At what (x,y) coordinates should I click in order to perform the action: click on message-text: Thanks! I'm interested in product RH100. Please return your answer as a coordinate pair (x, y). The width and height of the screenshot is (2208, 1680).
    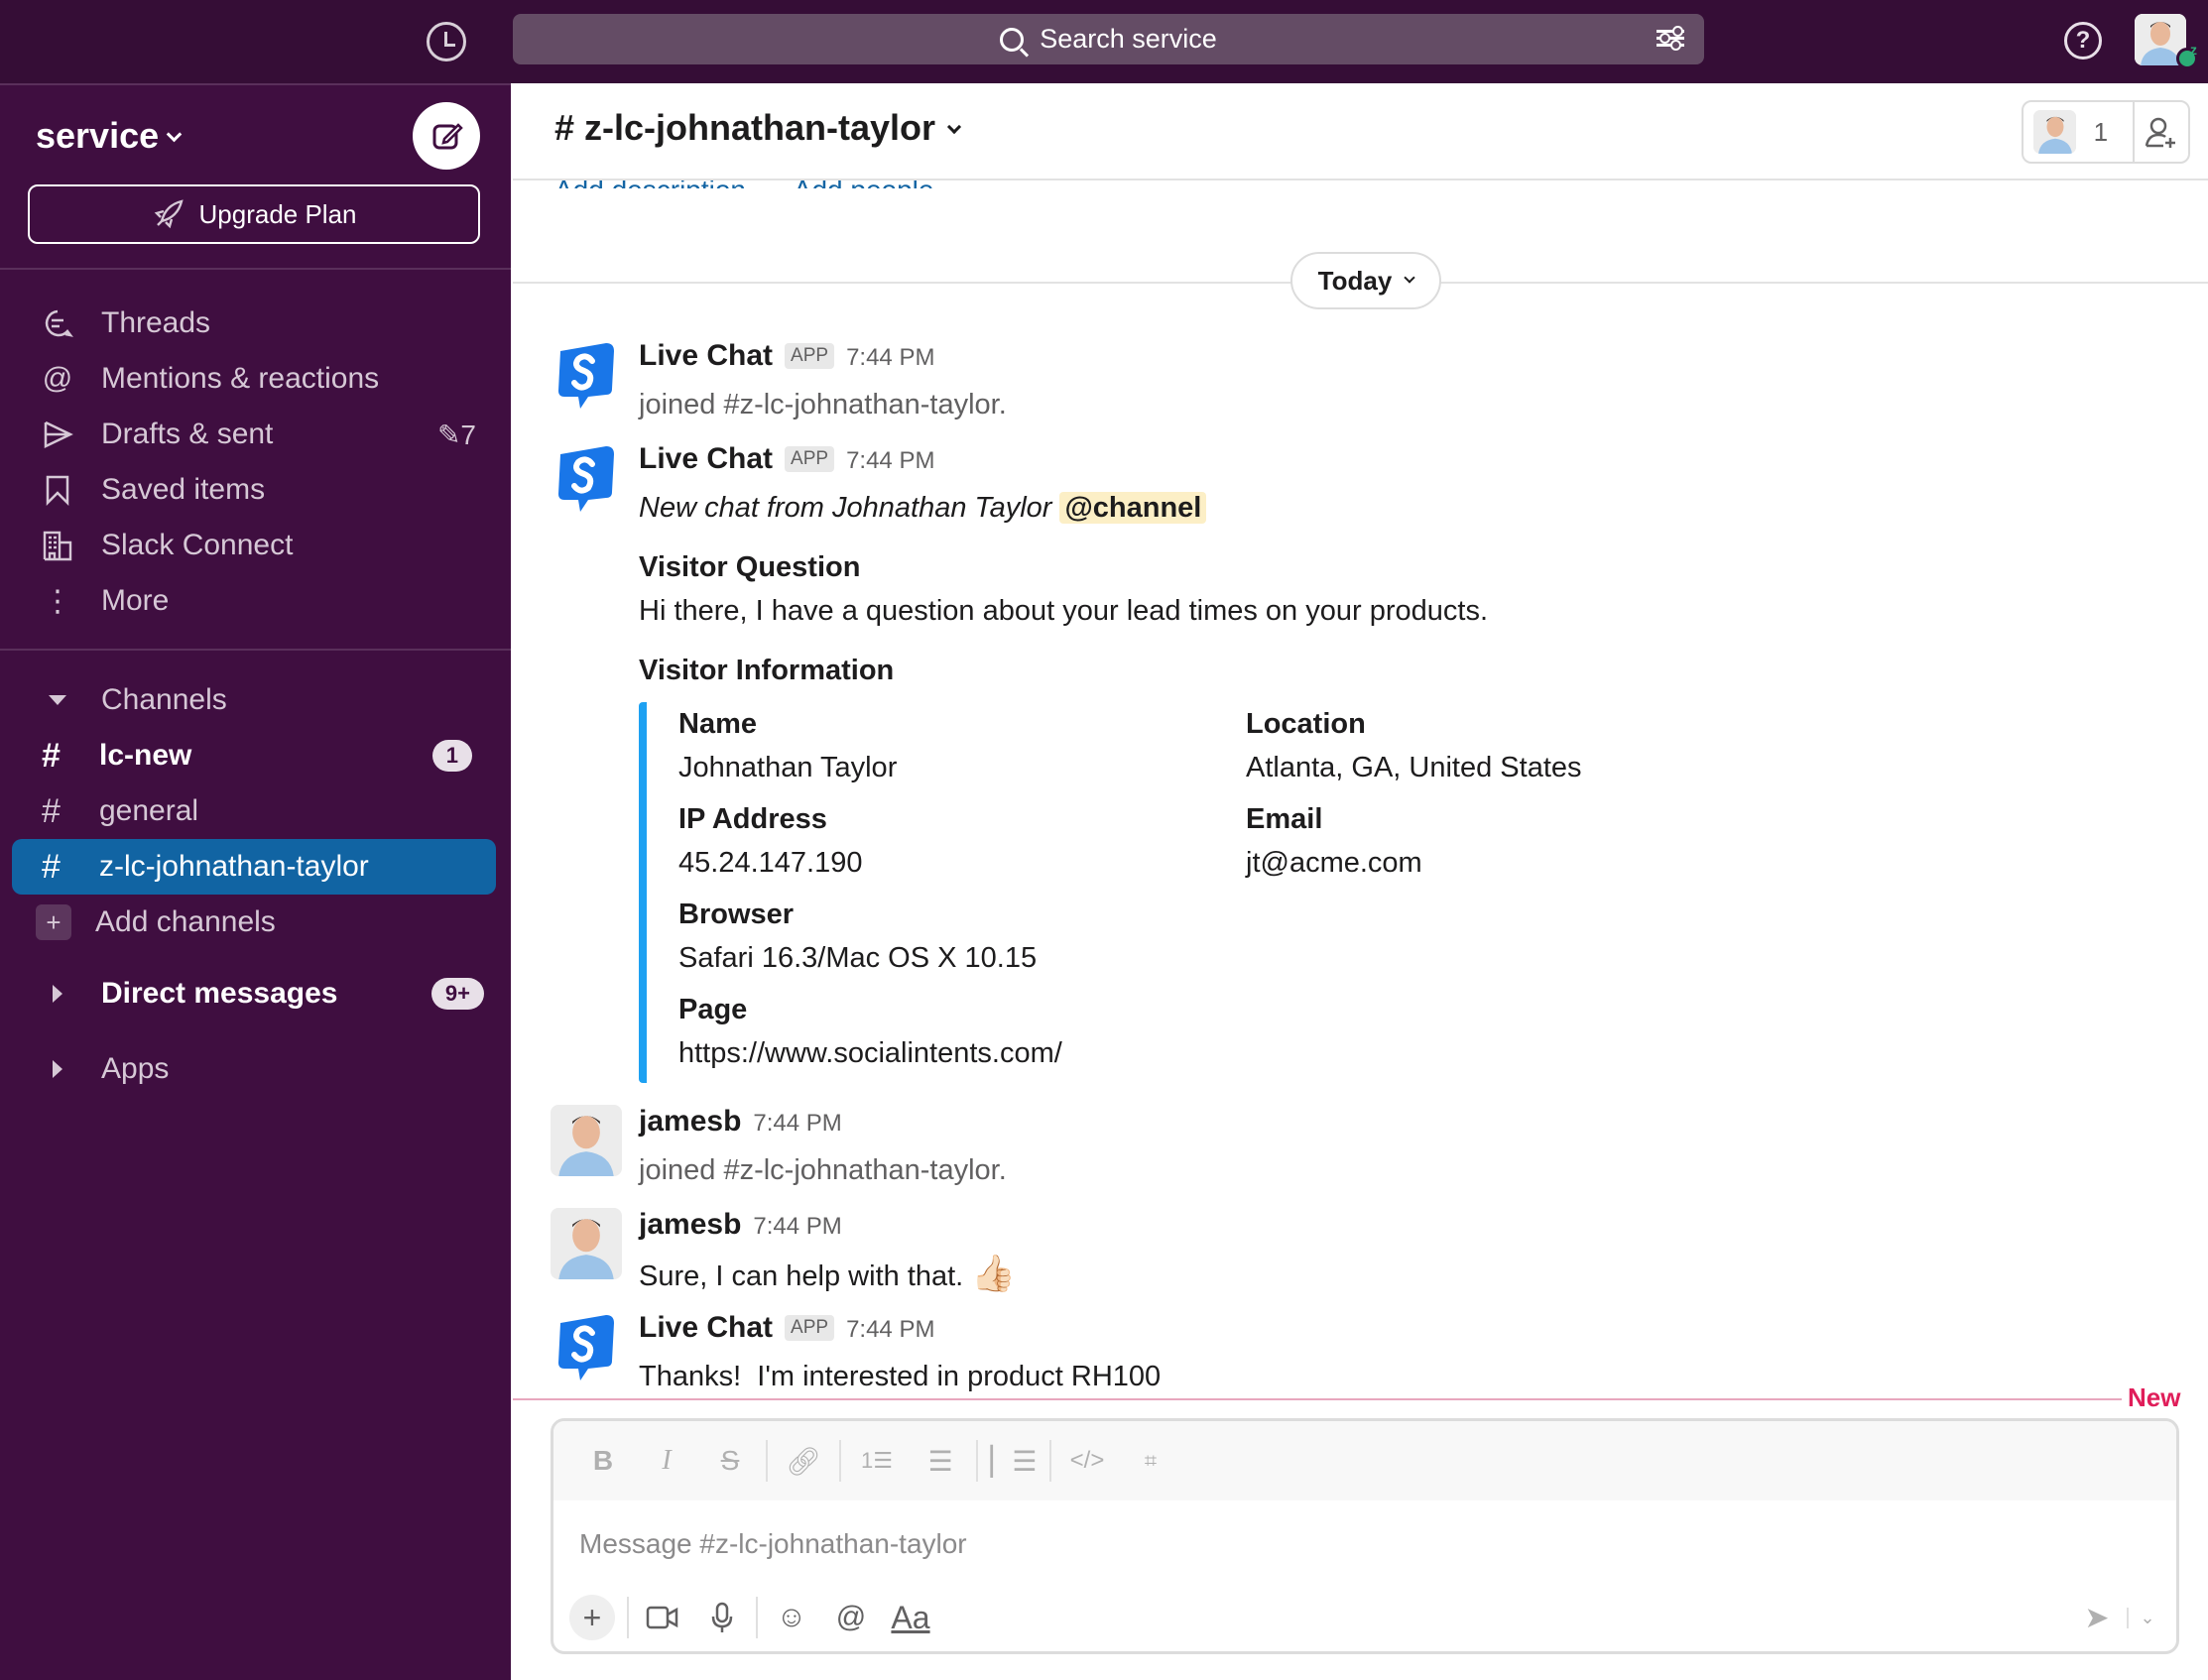
    Looking at the image, I should click on (900, 1376).